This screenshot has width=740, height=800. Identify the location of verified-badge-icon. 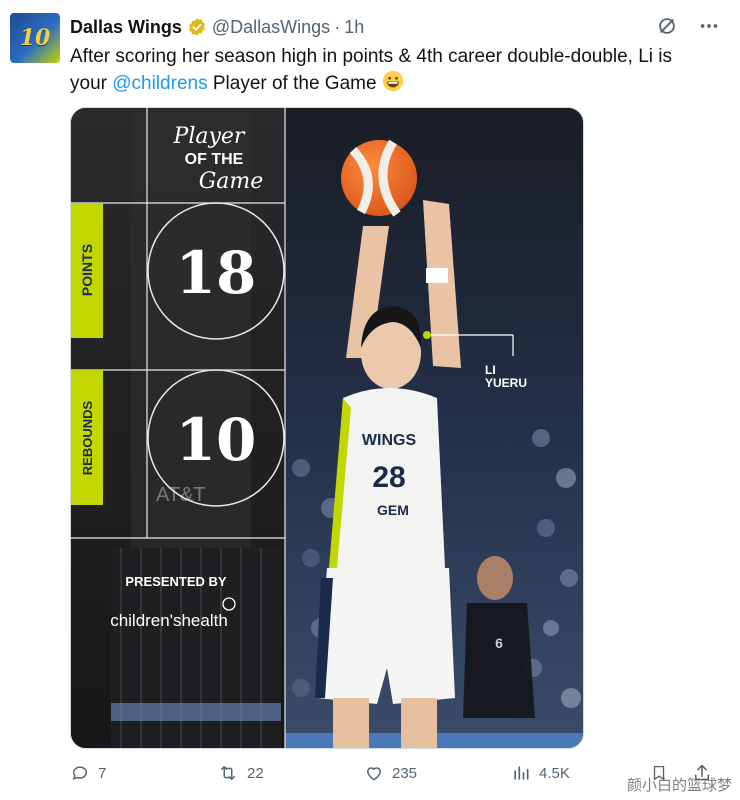
(197, 27).